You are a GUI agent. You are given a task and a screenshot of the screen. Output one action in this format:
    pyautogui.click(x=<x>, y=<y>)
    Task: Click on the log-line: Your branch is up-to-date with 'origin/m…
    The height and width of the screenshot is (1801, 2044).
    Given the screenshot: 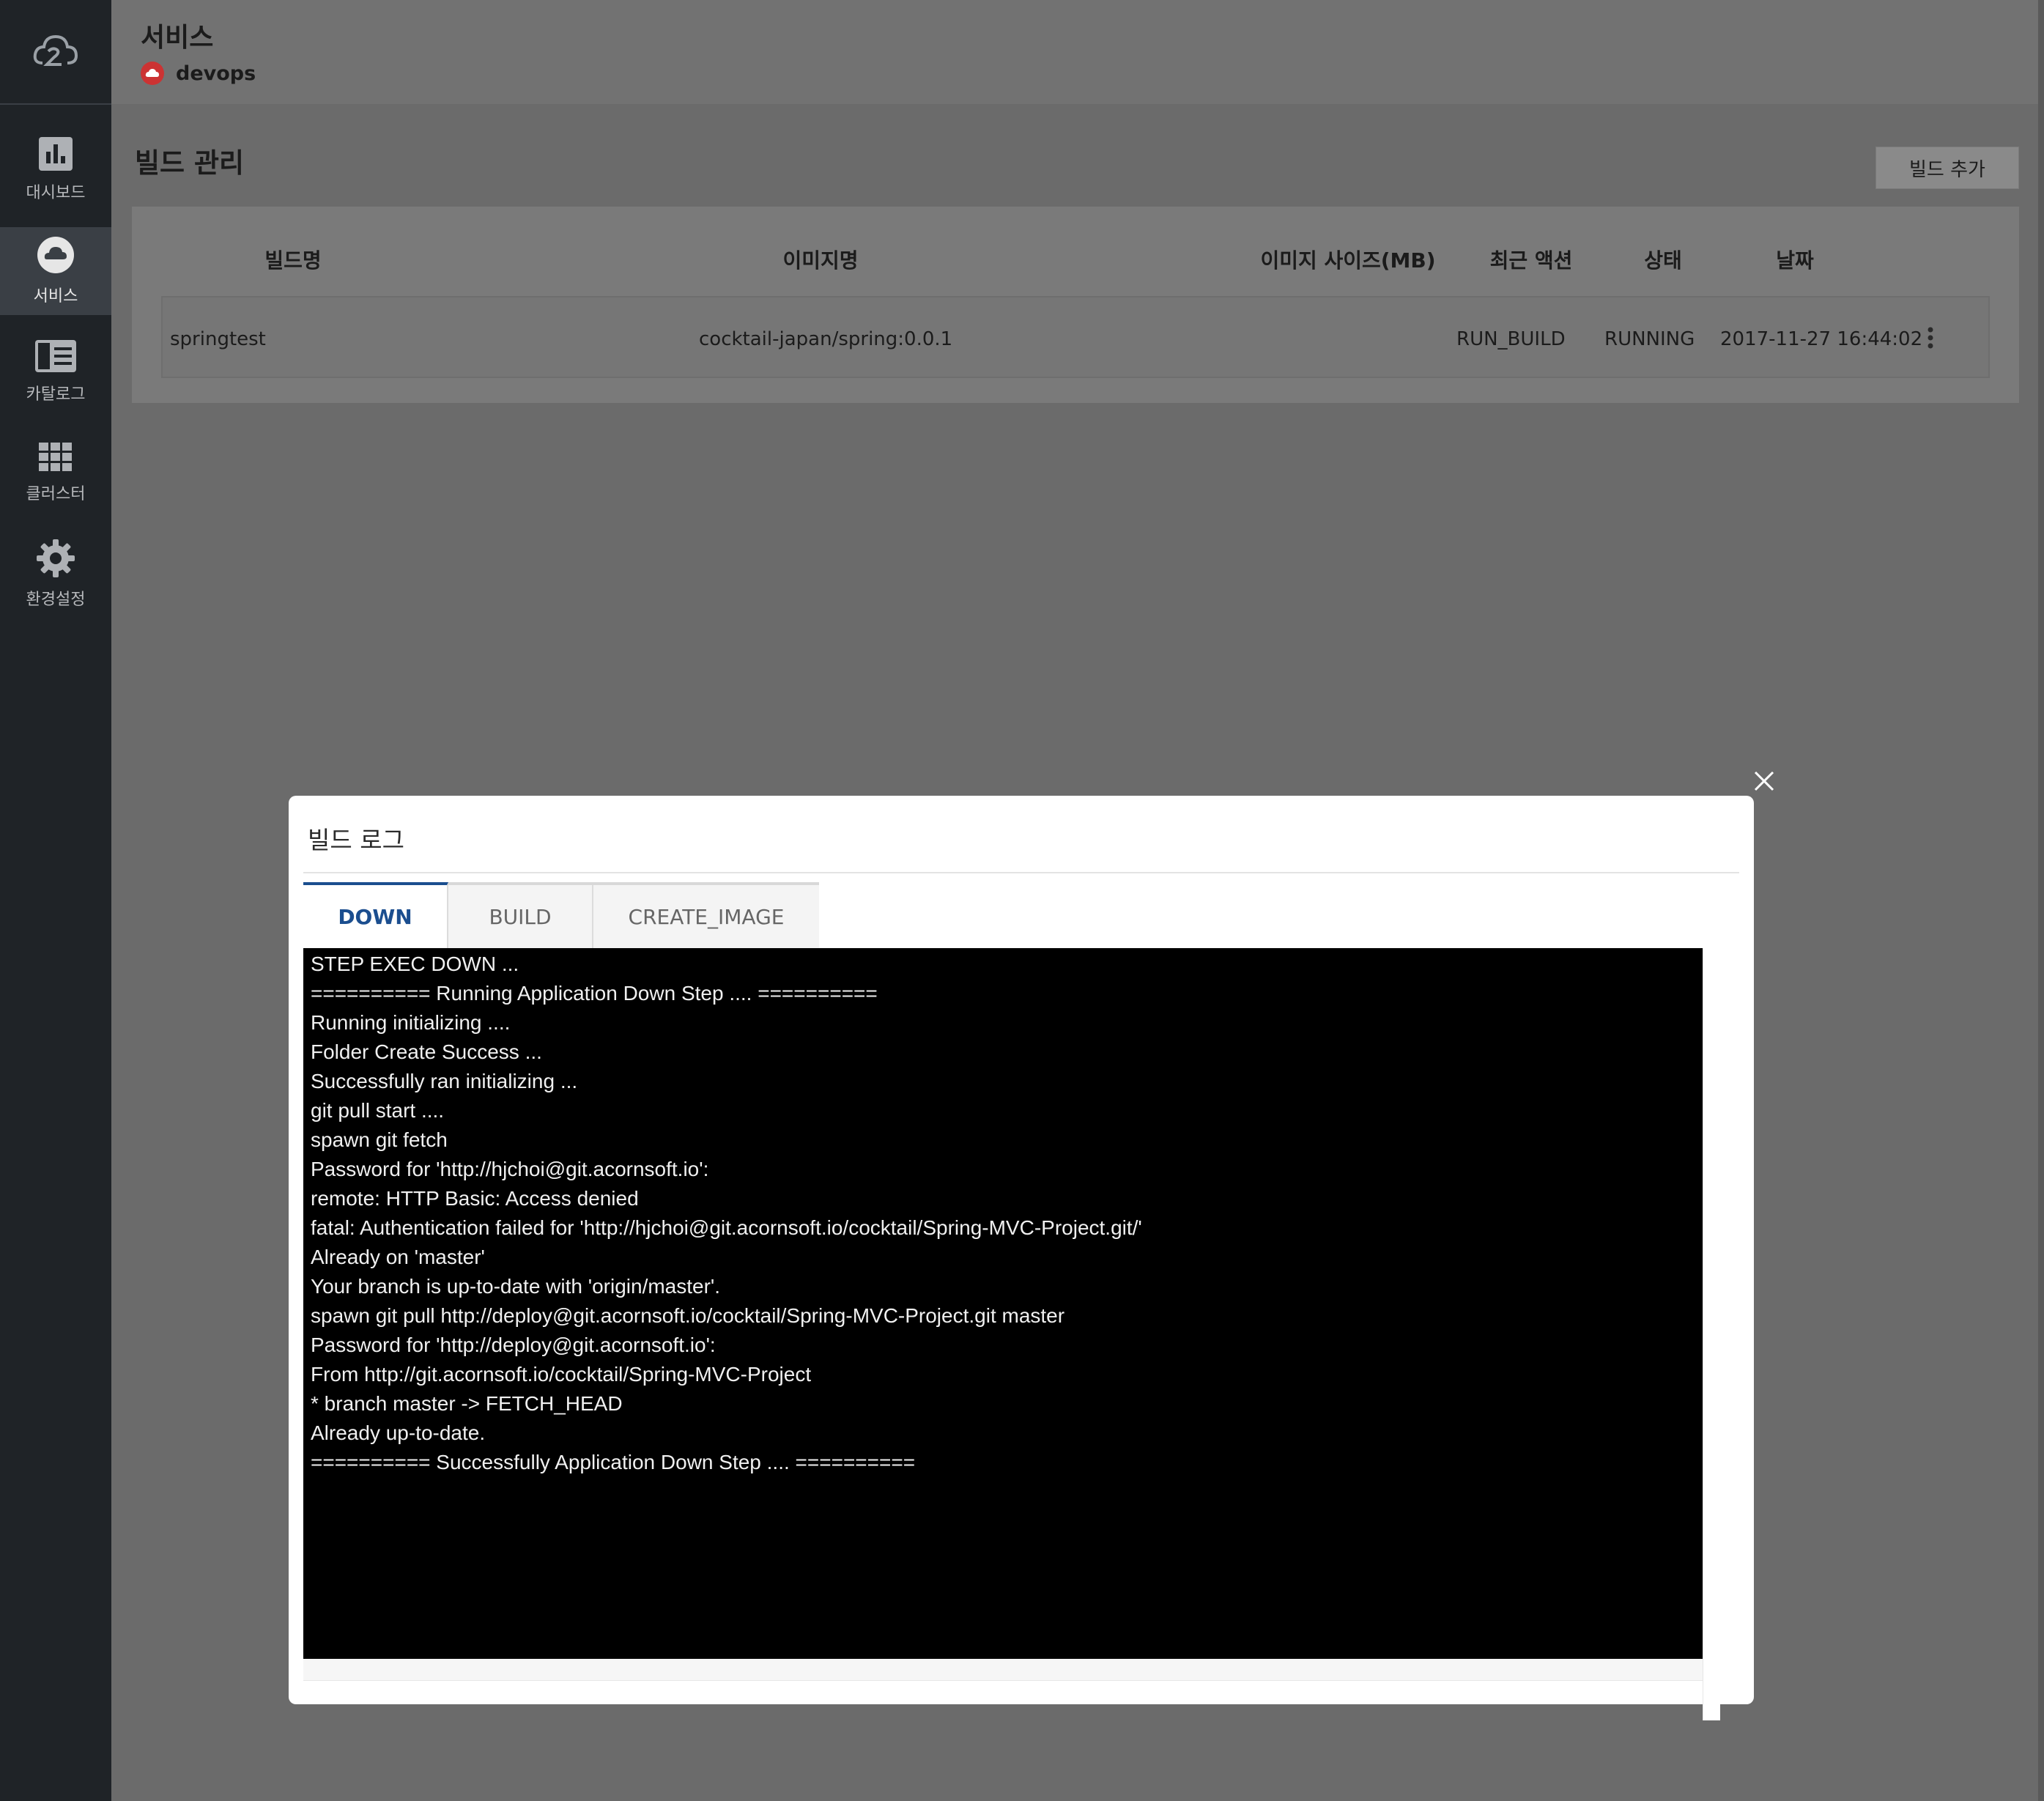 What is the action you would take?
    pyautogui.click(x=516, y=1286)
    